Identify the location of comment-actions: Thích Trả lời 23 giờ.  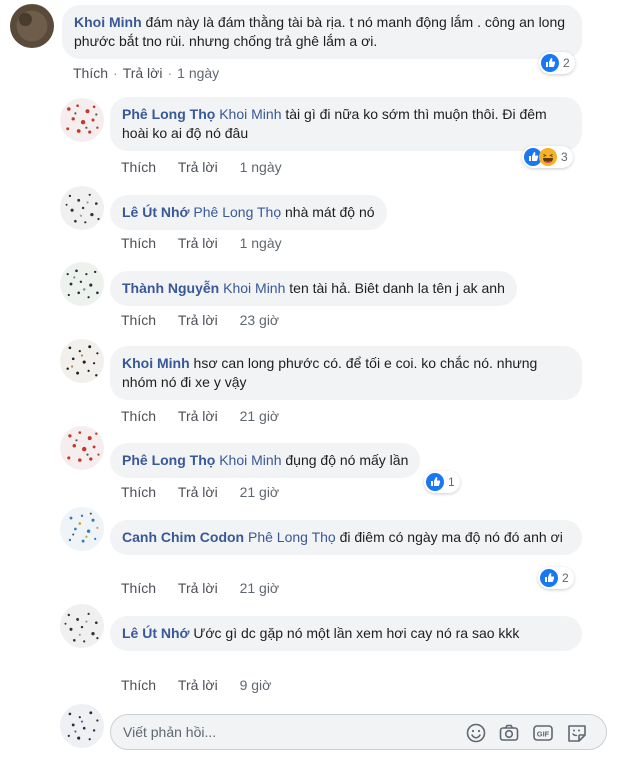
(200, 320).